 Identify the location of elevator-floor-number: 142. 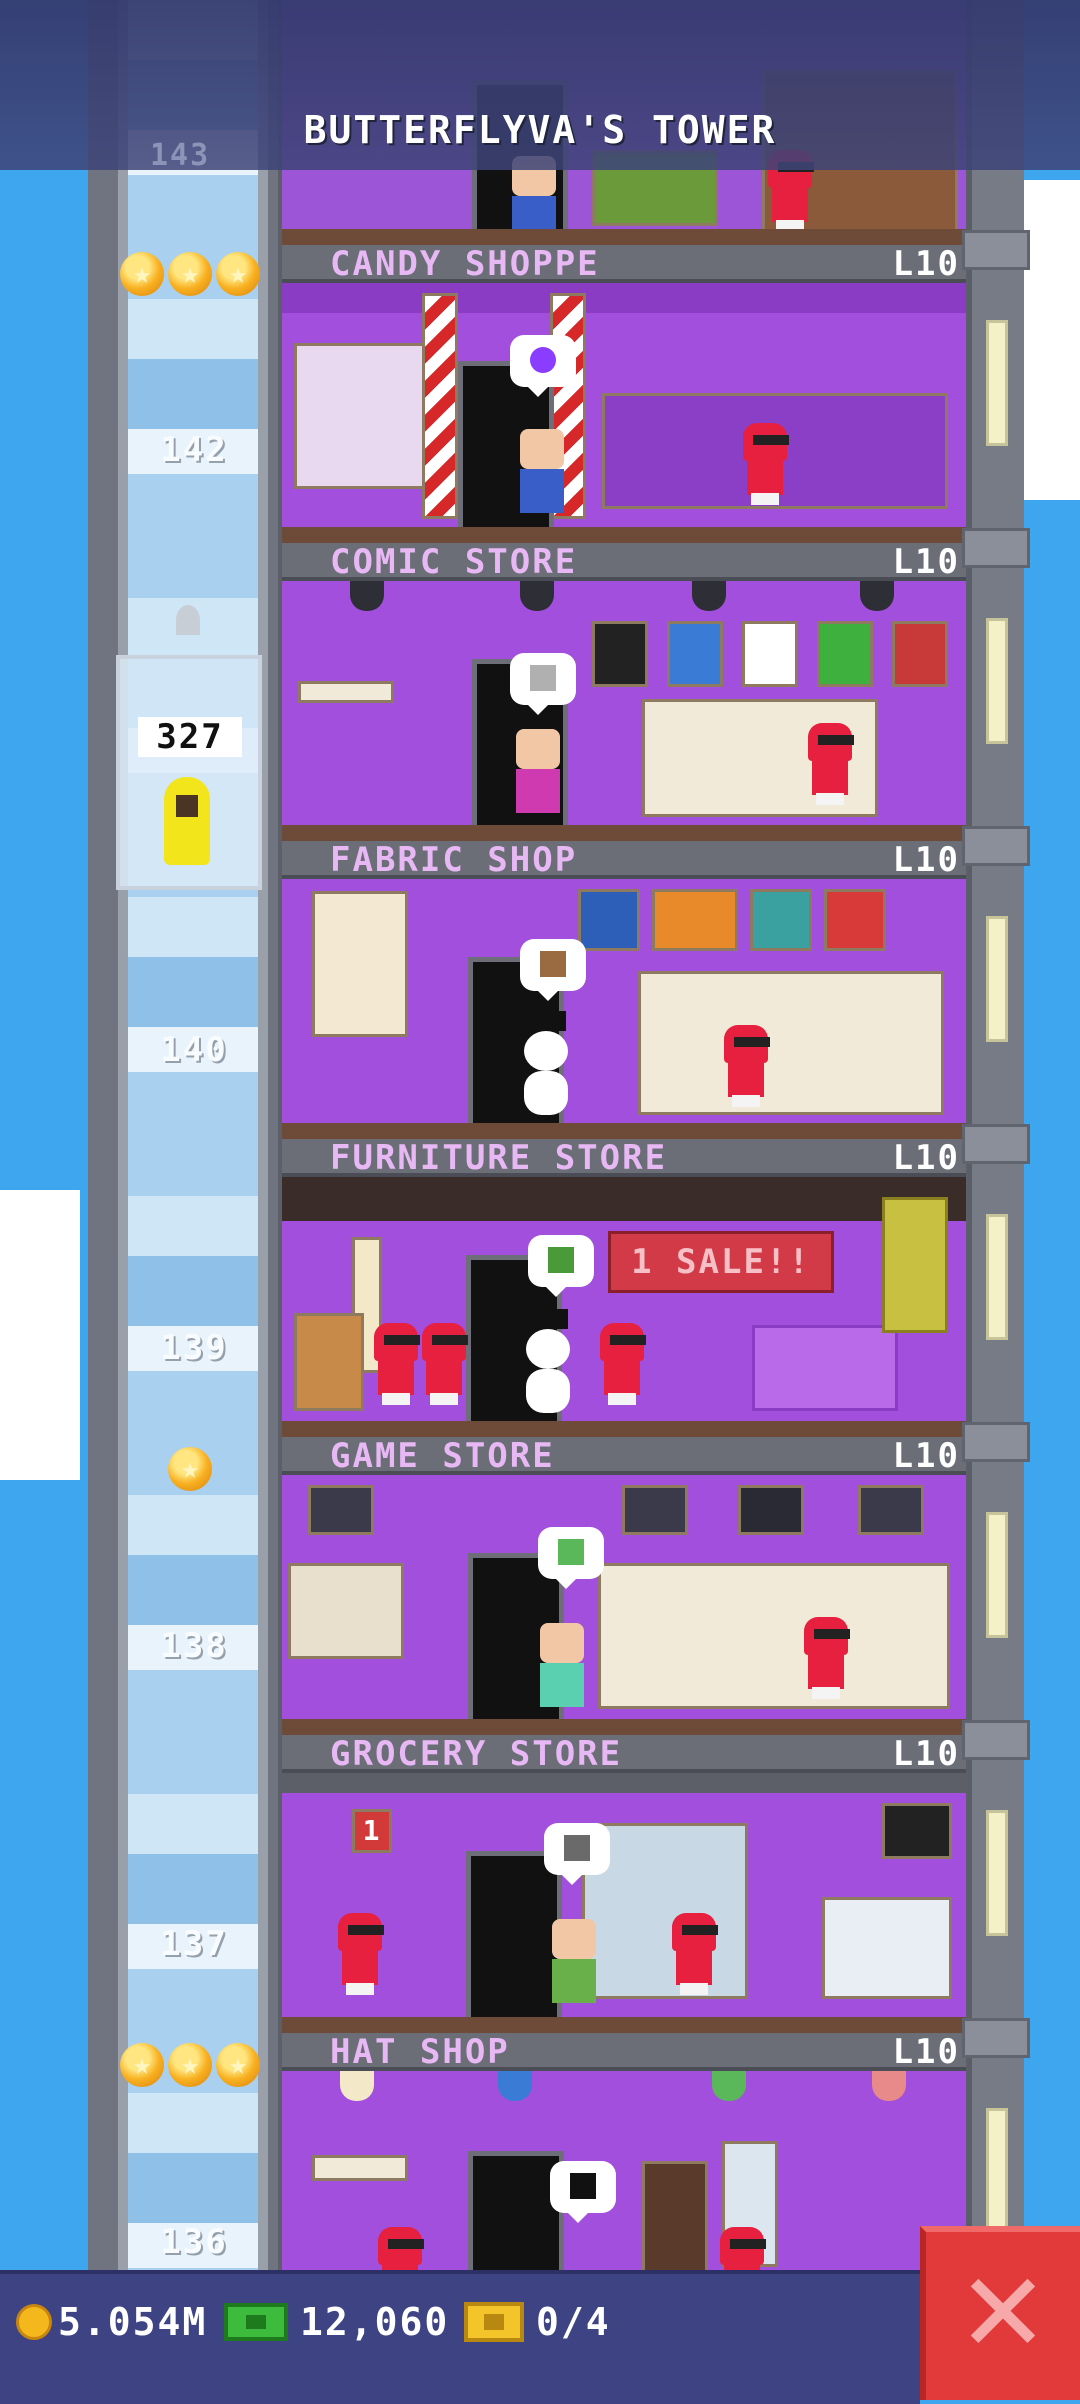
(194, 450).